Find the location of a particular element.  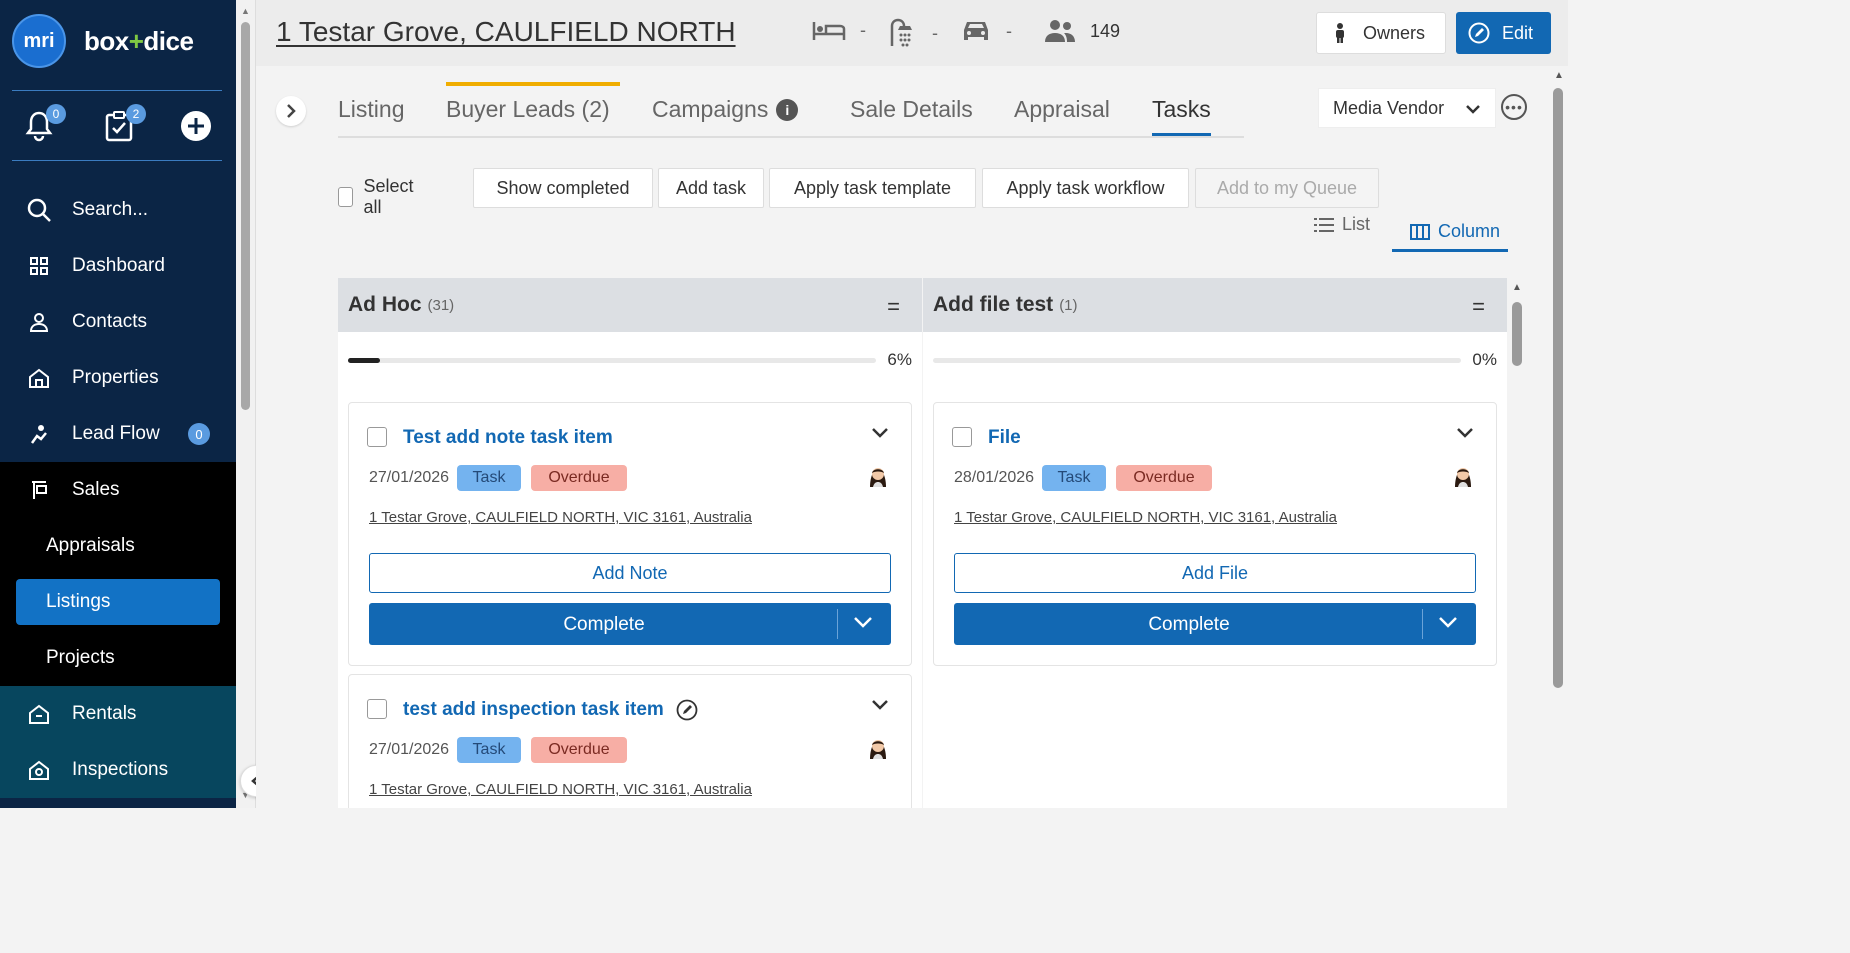

task-title: test add inspection task item is located at coordinates (550, 710).